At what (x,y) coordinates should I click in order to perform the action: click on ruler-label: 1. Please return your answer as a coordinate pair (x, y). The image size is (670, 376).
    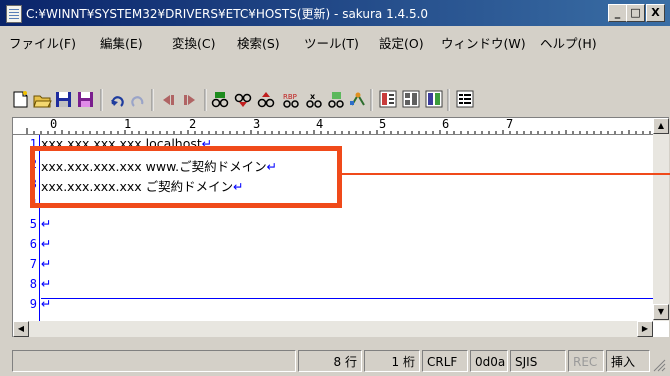
    Looking at the image, I should click on (128, 124).